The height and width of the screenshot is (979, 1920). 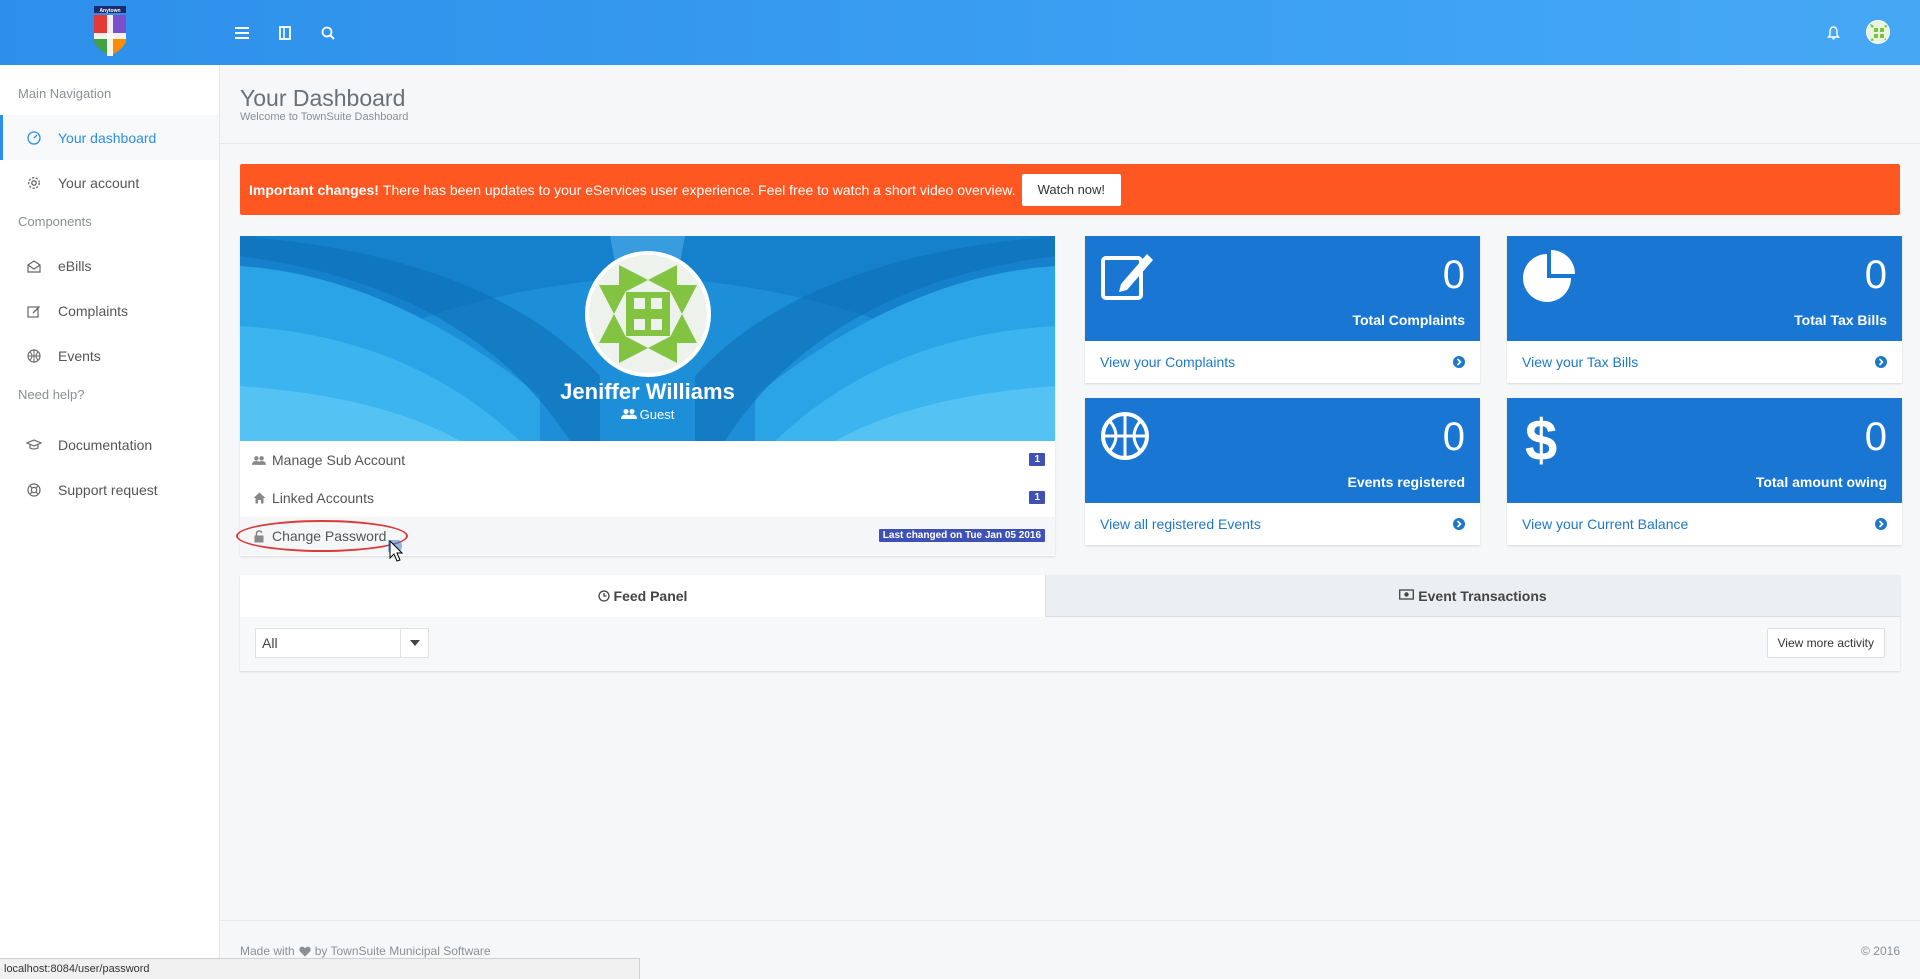 I want to click on profile-banner: Jeniffer Williams Guest, so click(x=647, y=338).